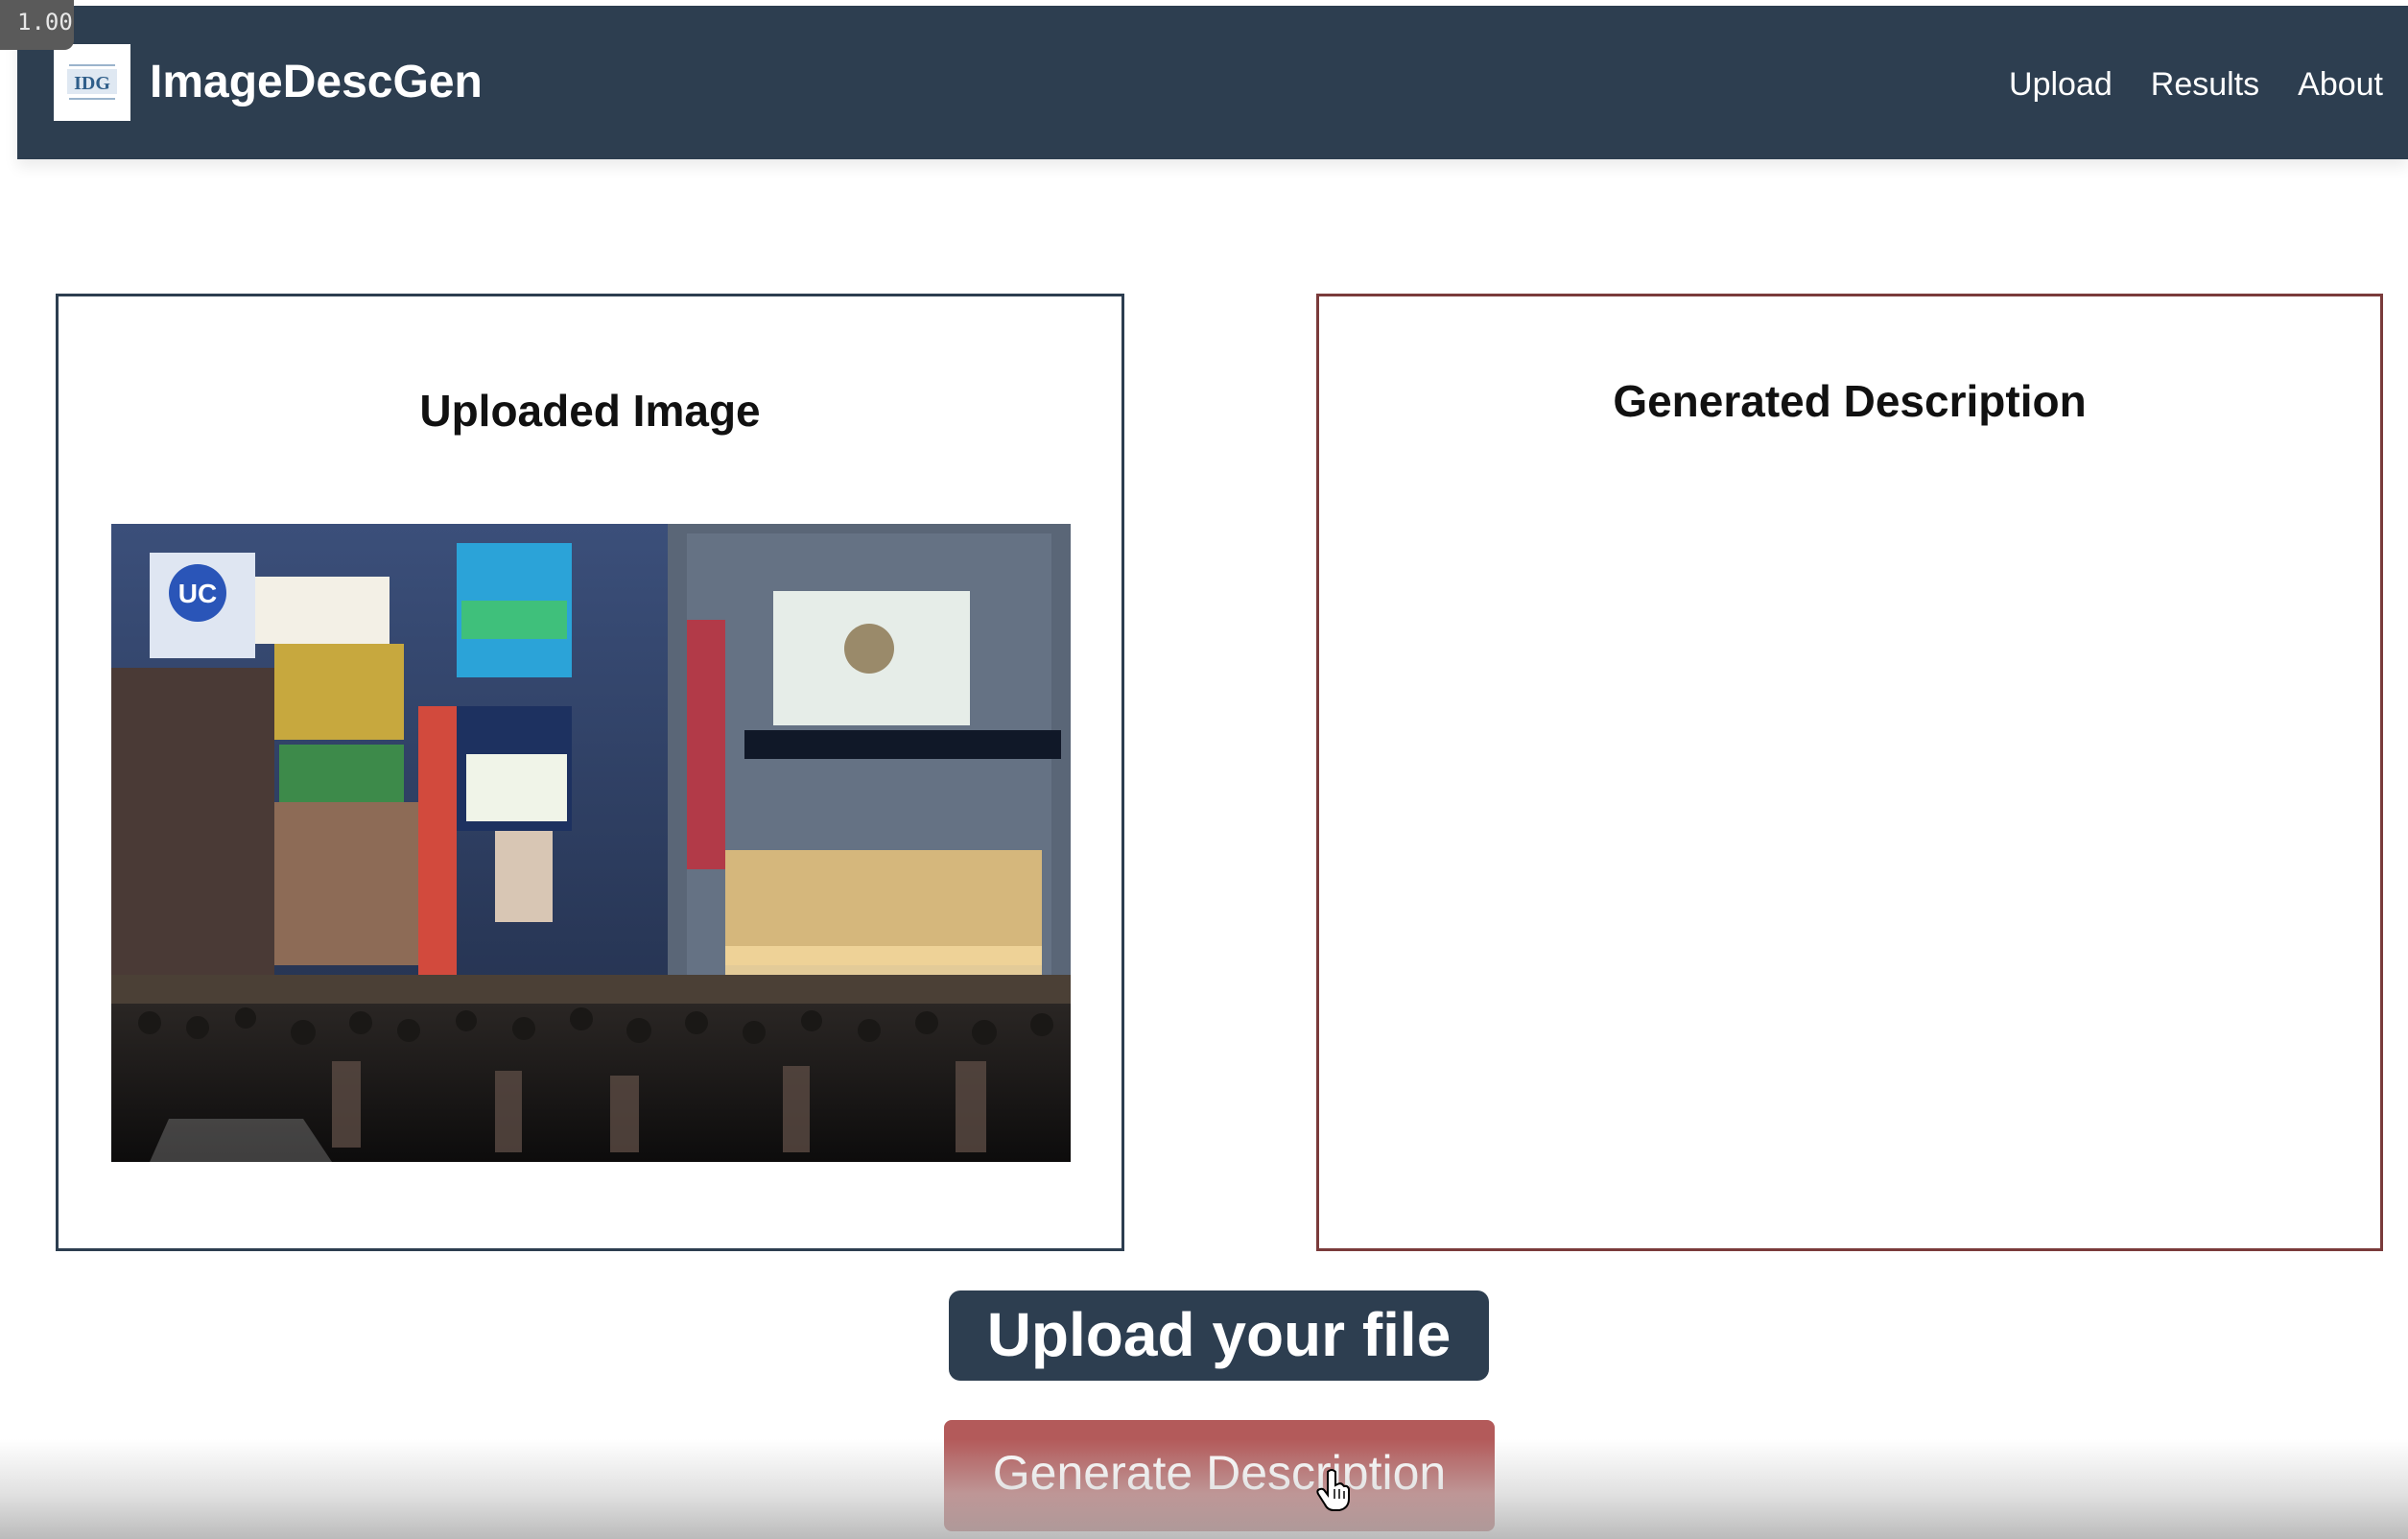 This screenshot has height=1539, width=2408. What do you see at coordinates (2205, 84) in the screenshot?
I see `nav-link-results: Results` at bounding box center [2205, 84].